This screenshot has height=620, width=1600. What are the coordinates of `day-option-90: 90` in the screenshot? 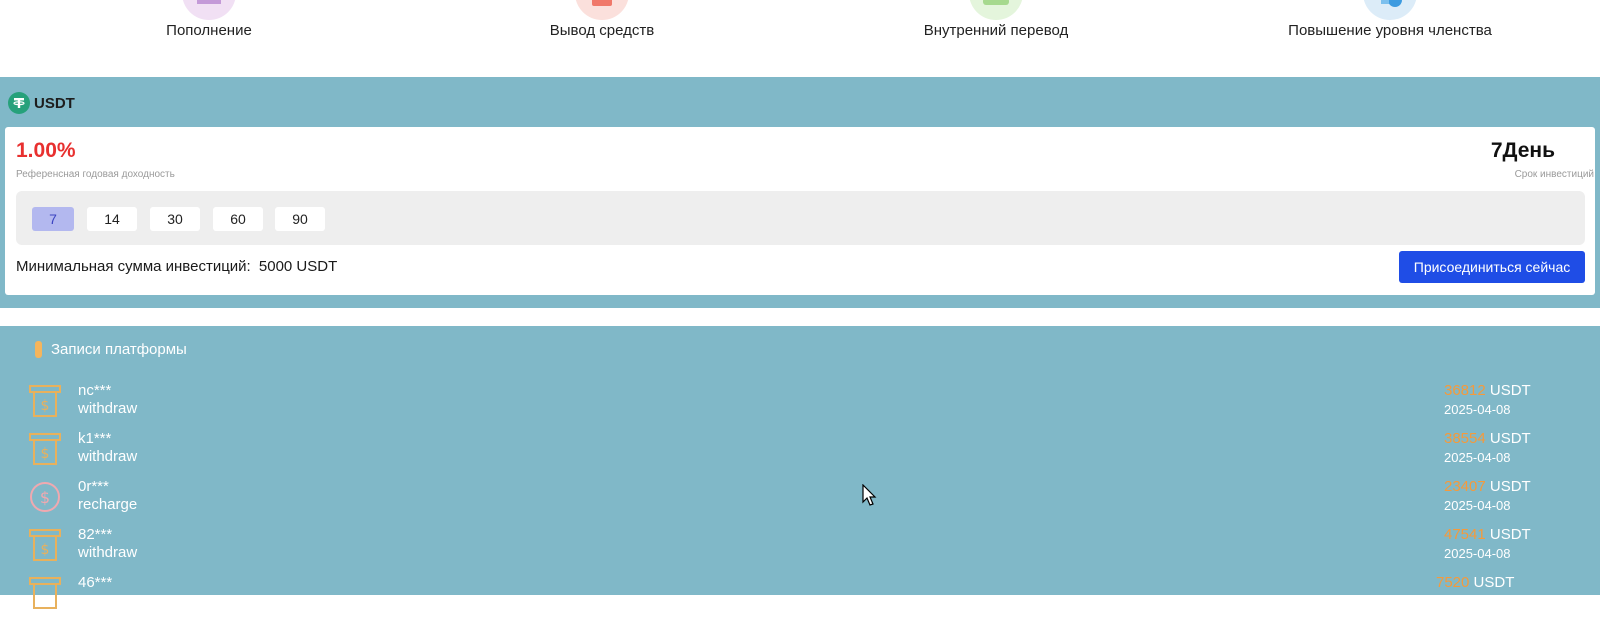 It's located at (300, 219).